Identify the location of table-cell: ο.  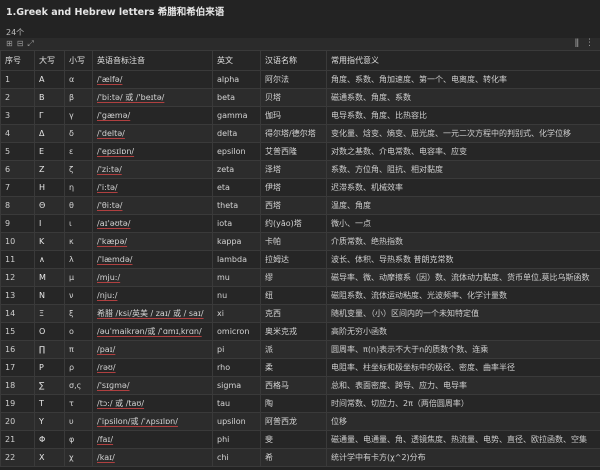
(78, 331).